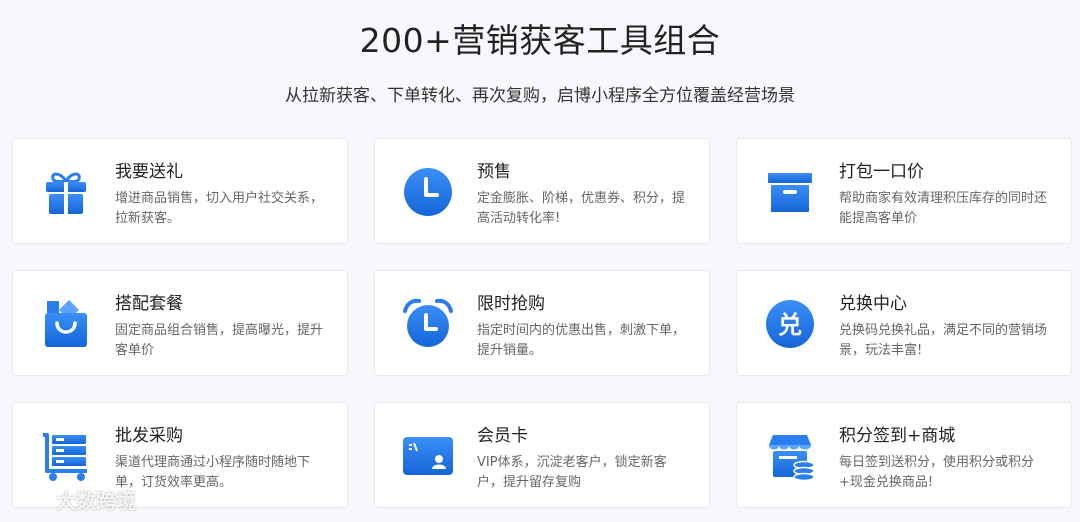  Describe the element at coordinates (219, 340) in the screenshot. I see `card-description: 固定商品组合销售，提高曝光，提升客单价` at that location.